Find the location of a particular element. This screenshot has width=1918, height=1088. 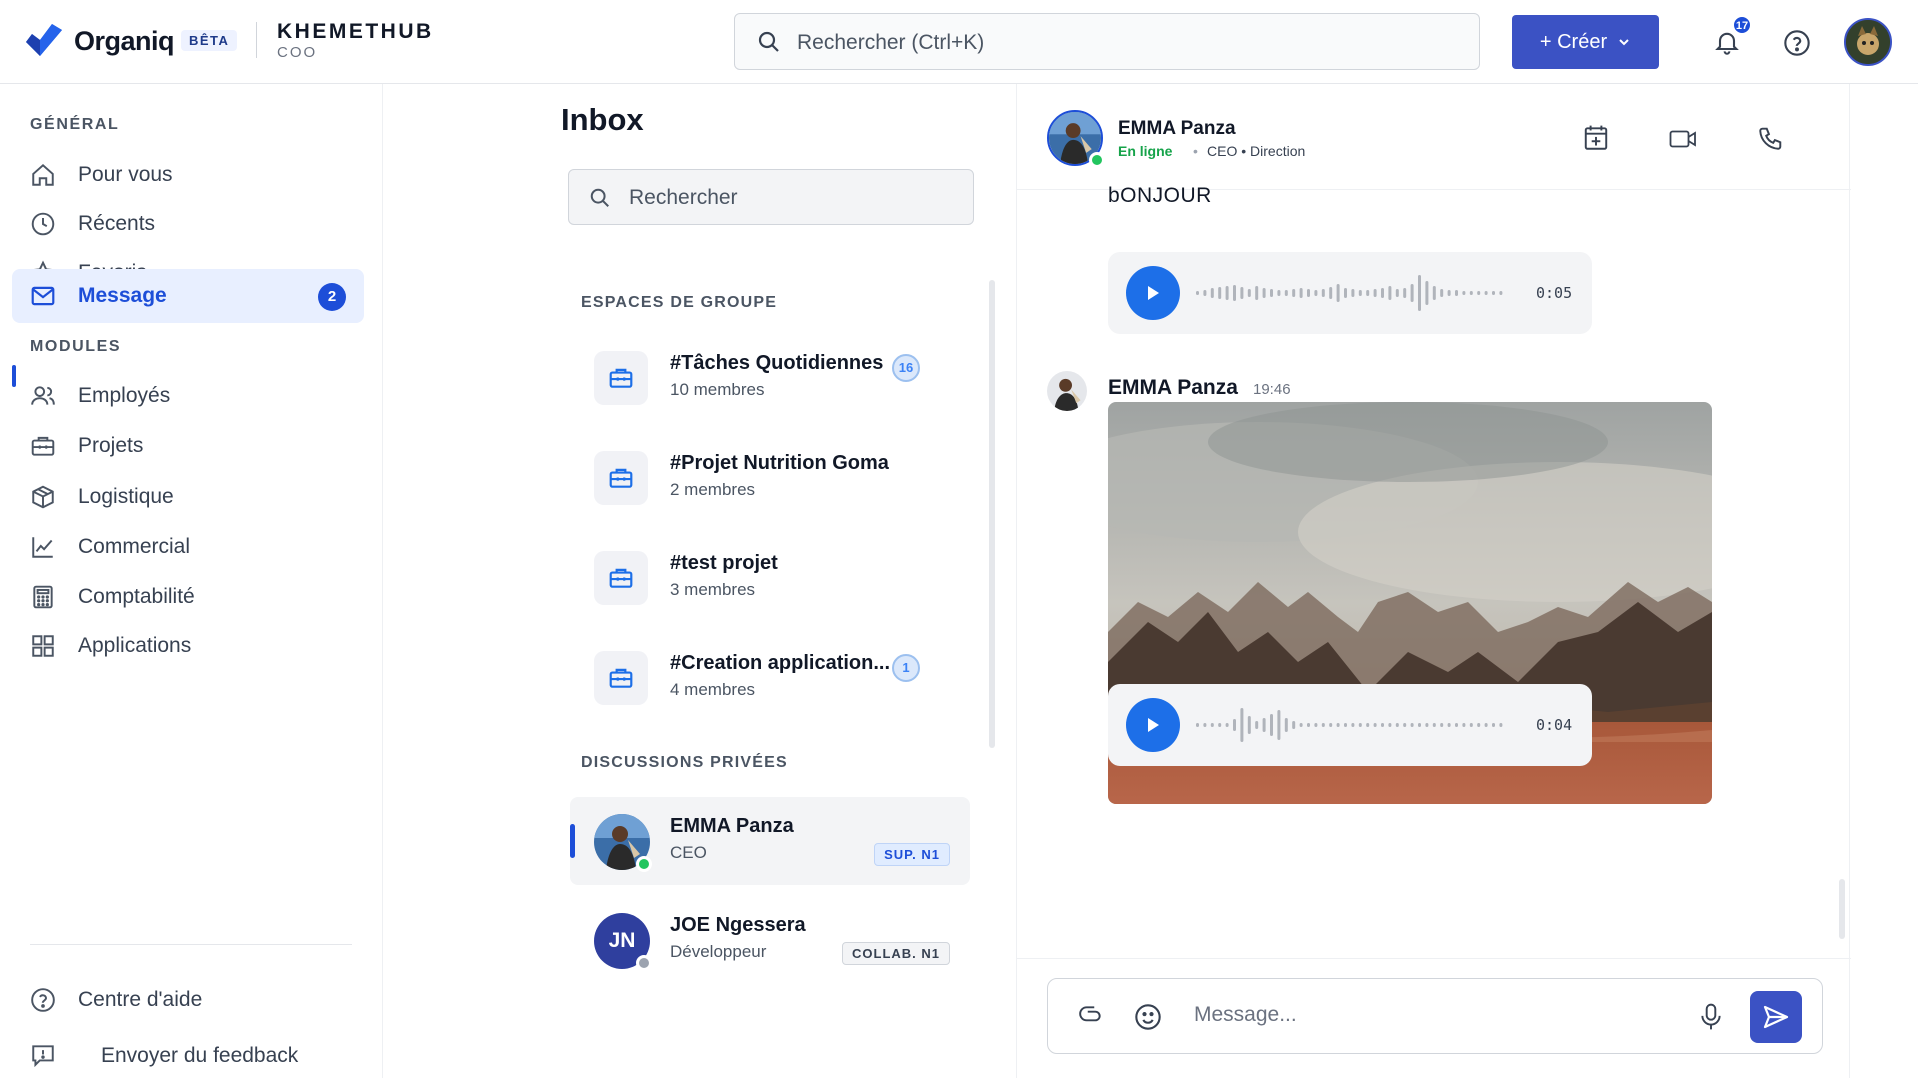

section-general: GÉNÉRAL is located at coordinates (75, 124).